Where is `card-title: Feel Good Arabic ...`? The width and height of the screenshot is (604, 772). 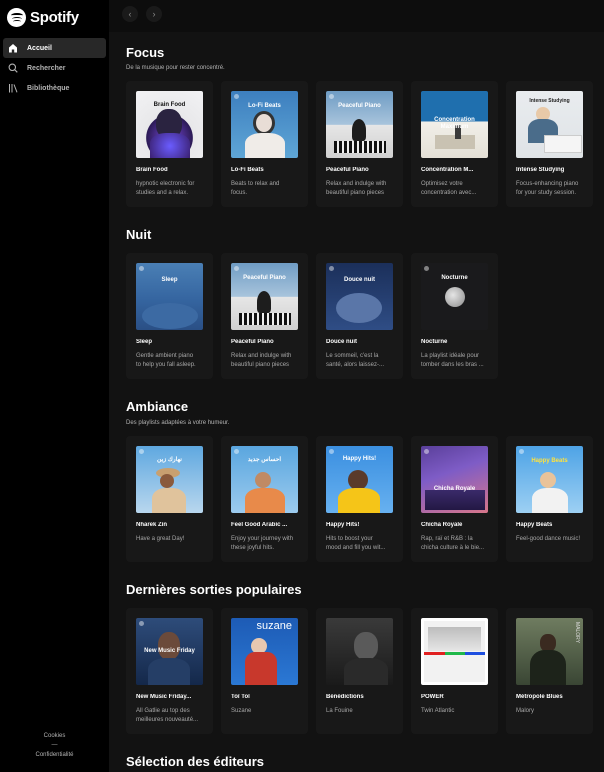
card-title: Feel Good Arabic ... is located at coordinates (259, 525).